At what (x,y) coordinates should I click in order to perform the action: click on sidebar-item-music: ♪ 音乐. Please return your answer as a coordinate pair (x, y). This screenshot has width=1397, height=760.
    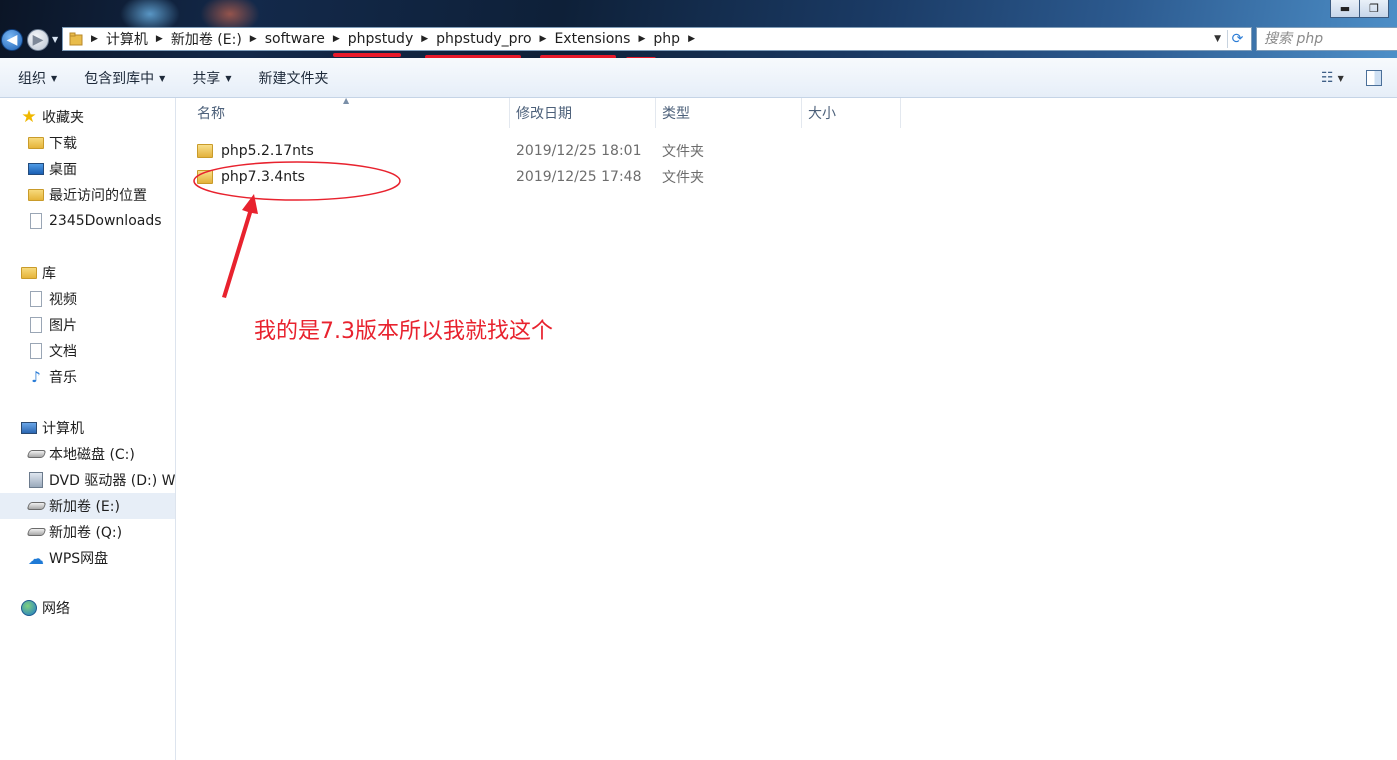
    Looking at the image, I should click on (87, 377).